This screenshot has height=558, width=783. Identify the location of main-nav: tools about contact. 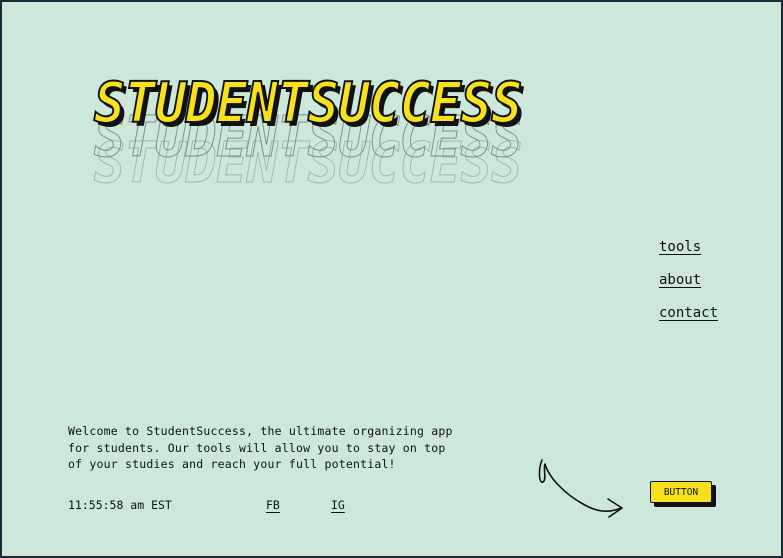
(688, 280).